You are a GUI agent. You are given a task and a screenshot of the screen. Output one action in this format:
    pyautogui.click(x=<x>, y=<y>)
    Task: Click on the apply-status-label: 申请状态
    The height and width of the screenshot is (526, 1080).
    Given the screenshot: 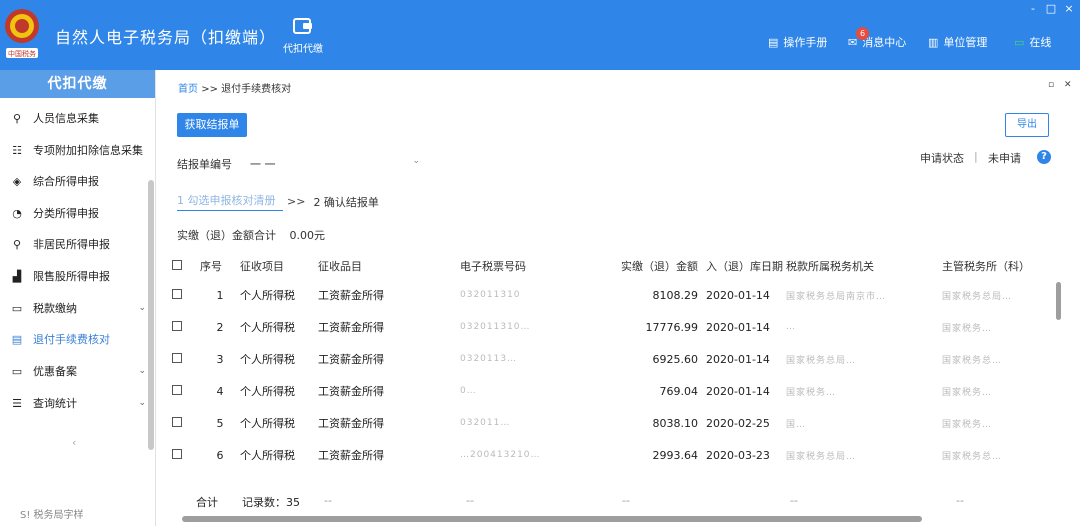 What is the action you would take?
    pyautogui.click(x=942, y=158)
    